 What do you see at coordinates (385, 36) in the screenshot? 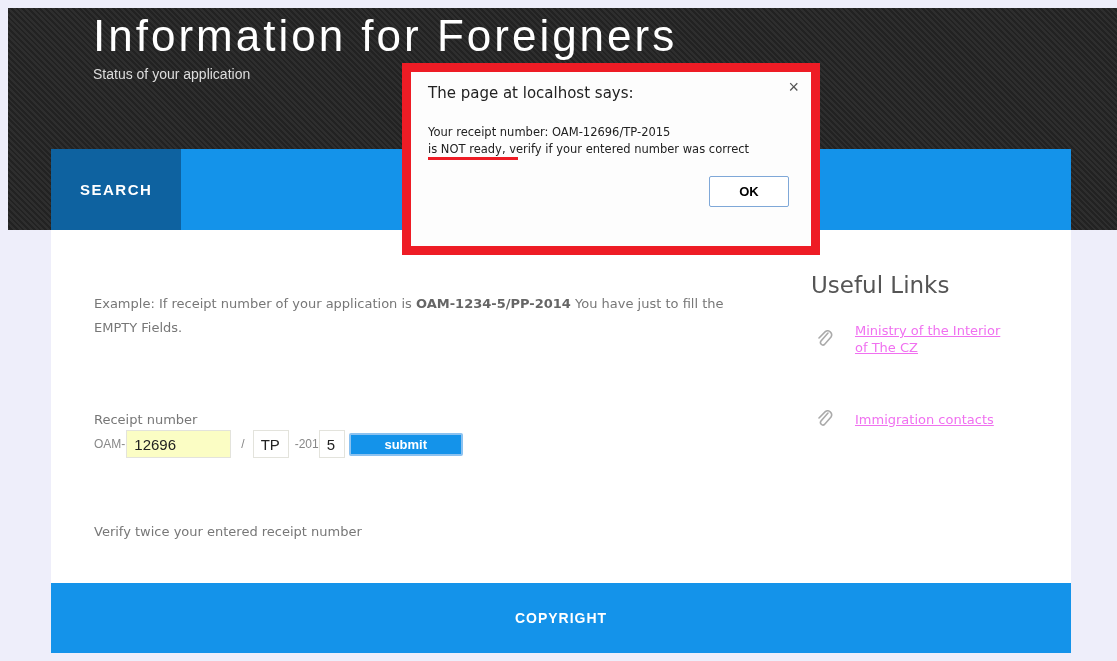
I see `site-title: Information for Foreigners` at bounding box center [385, 36].